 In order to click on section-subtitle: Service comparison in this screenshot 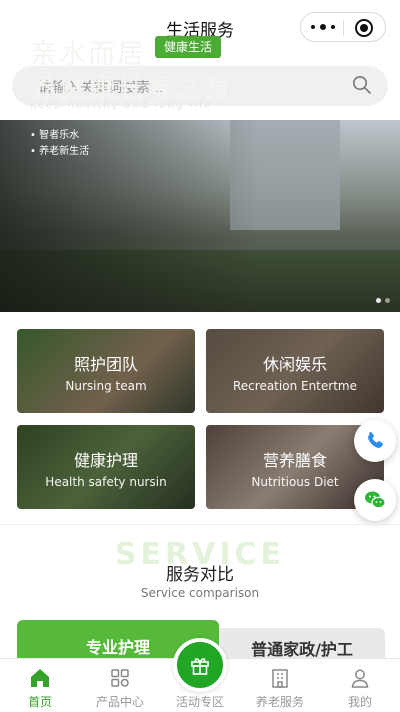, I will do `click(200, 593)`.